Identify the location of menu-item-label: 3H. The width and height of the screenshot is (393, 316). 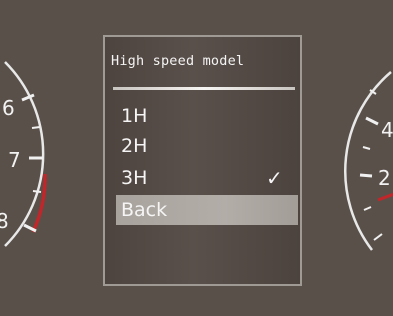
(134, 178).